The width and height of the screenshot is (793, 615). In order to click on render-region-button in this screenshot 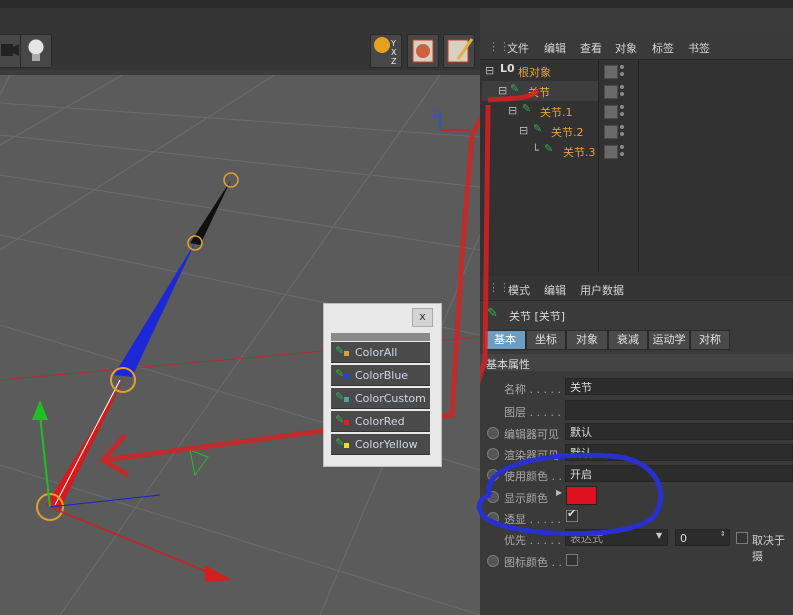, I will do `click(423, 51)`.